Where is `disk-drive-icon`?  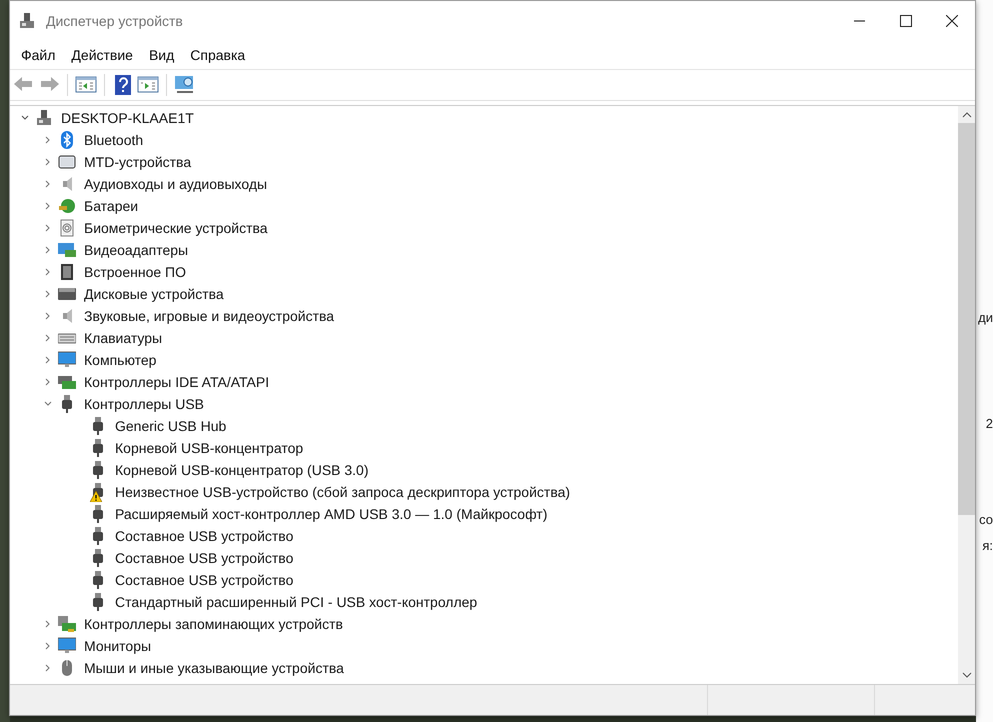
disk-drive-icon is located at coordinates (67, 294).